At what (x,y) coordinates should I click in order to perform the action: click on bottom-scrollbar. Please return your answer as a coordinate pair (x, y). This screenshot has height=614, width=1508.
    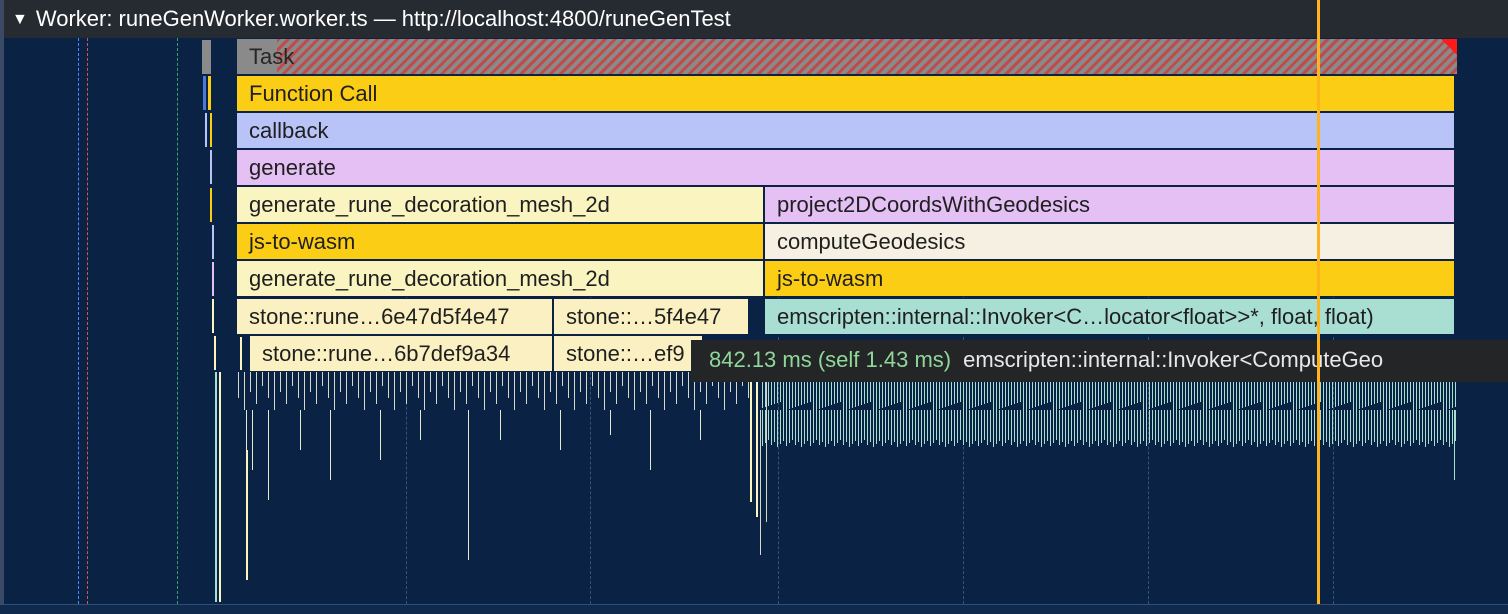
    Looking at the image, I should click on (754, 609).